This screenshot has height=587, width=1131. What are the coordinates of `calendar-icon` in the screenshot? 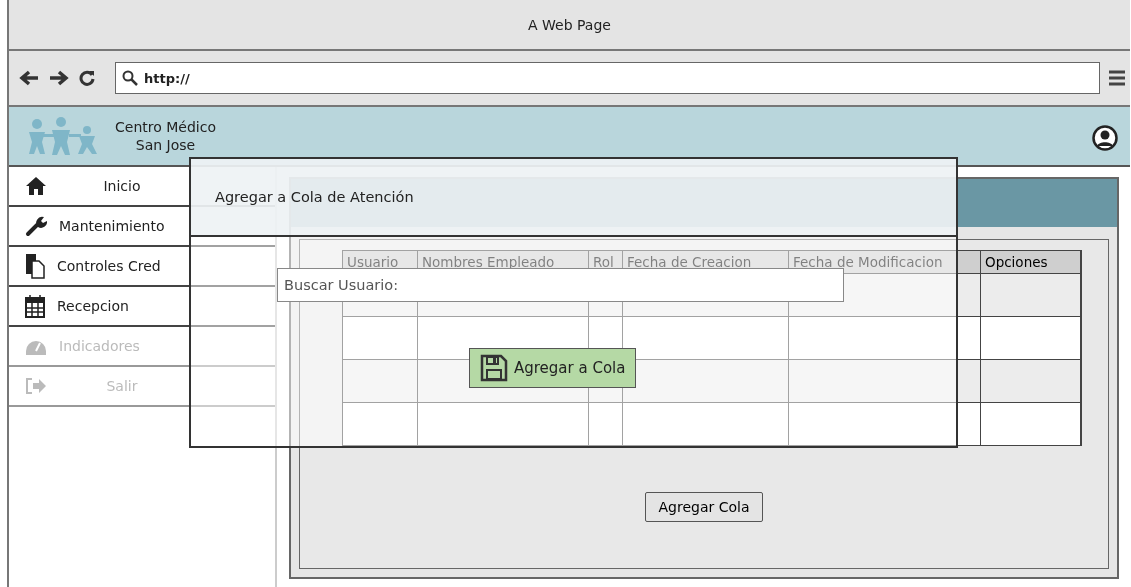 It's located at (35, 306).